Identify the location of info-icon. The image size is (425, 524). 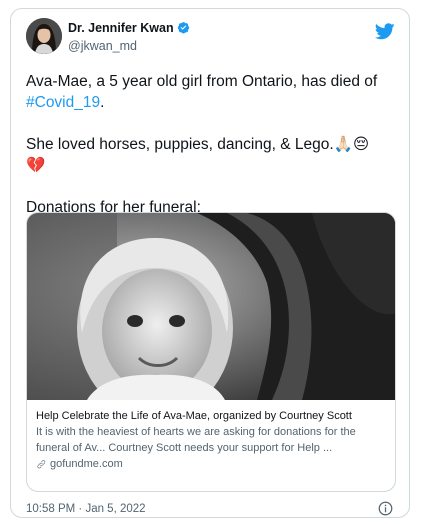
(385, 508).